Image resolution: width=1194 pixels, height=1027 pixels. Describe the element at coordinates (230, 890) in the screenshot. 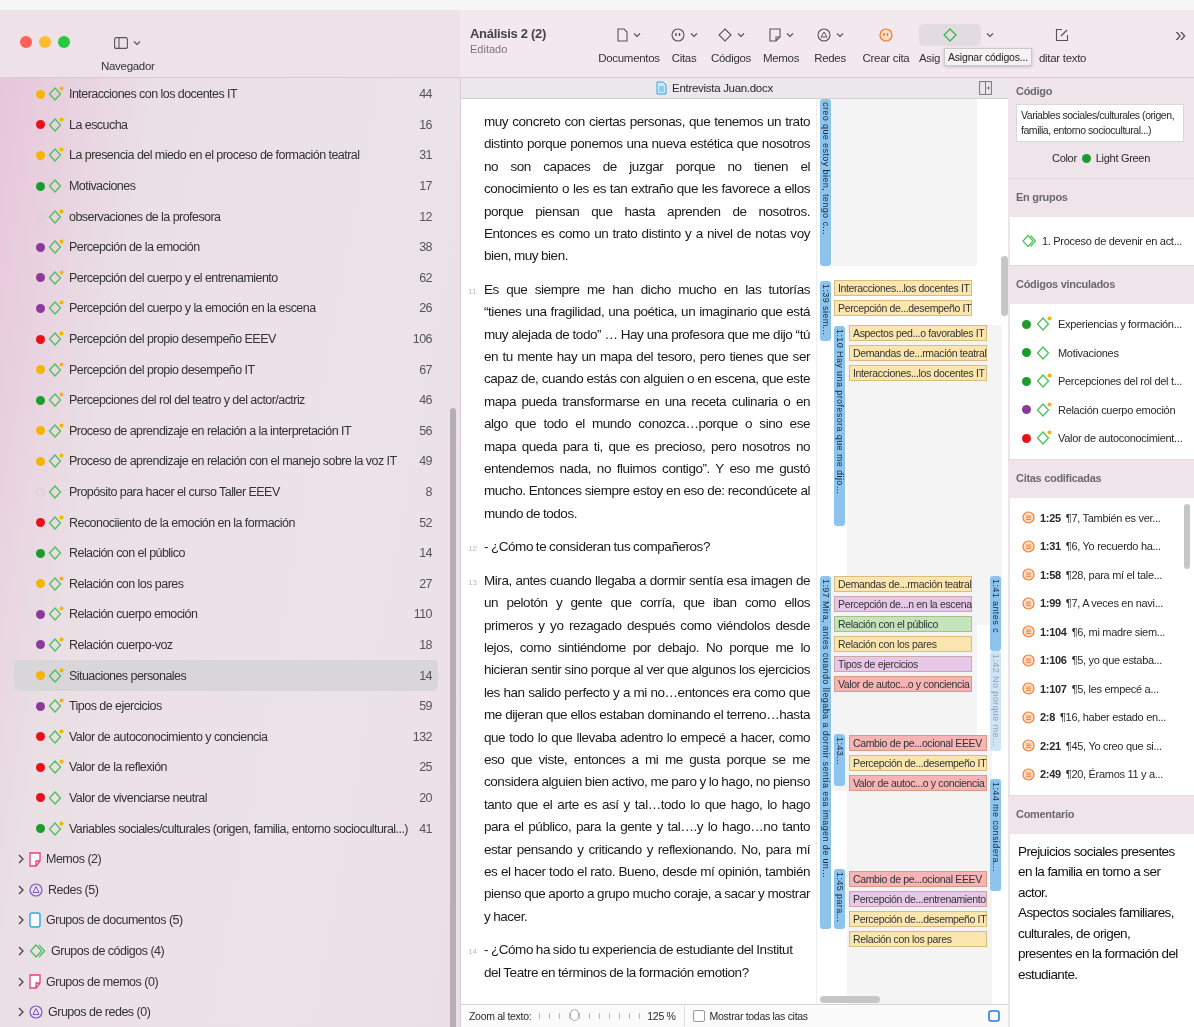

I see `group-item: Redes (5)` at that location.